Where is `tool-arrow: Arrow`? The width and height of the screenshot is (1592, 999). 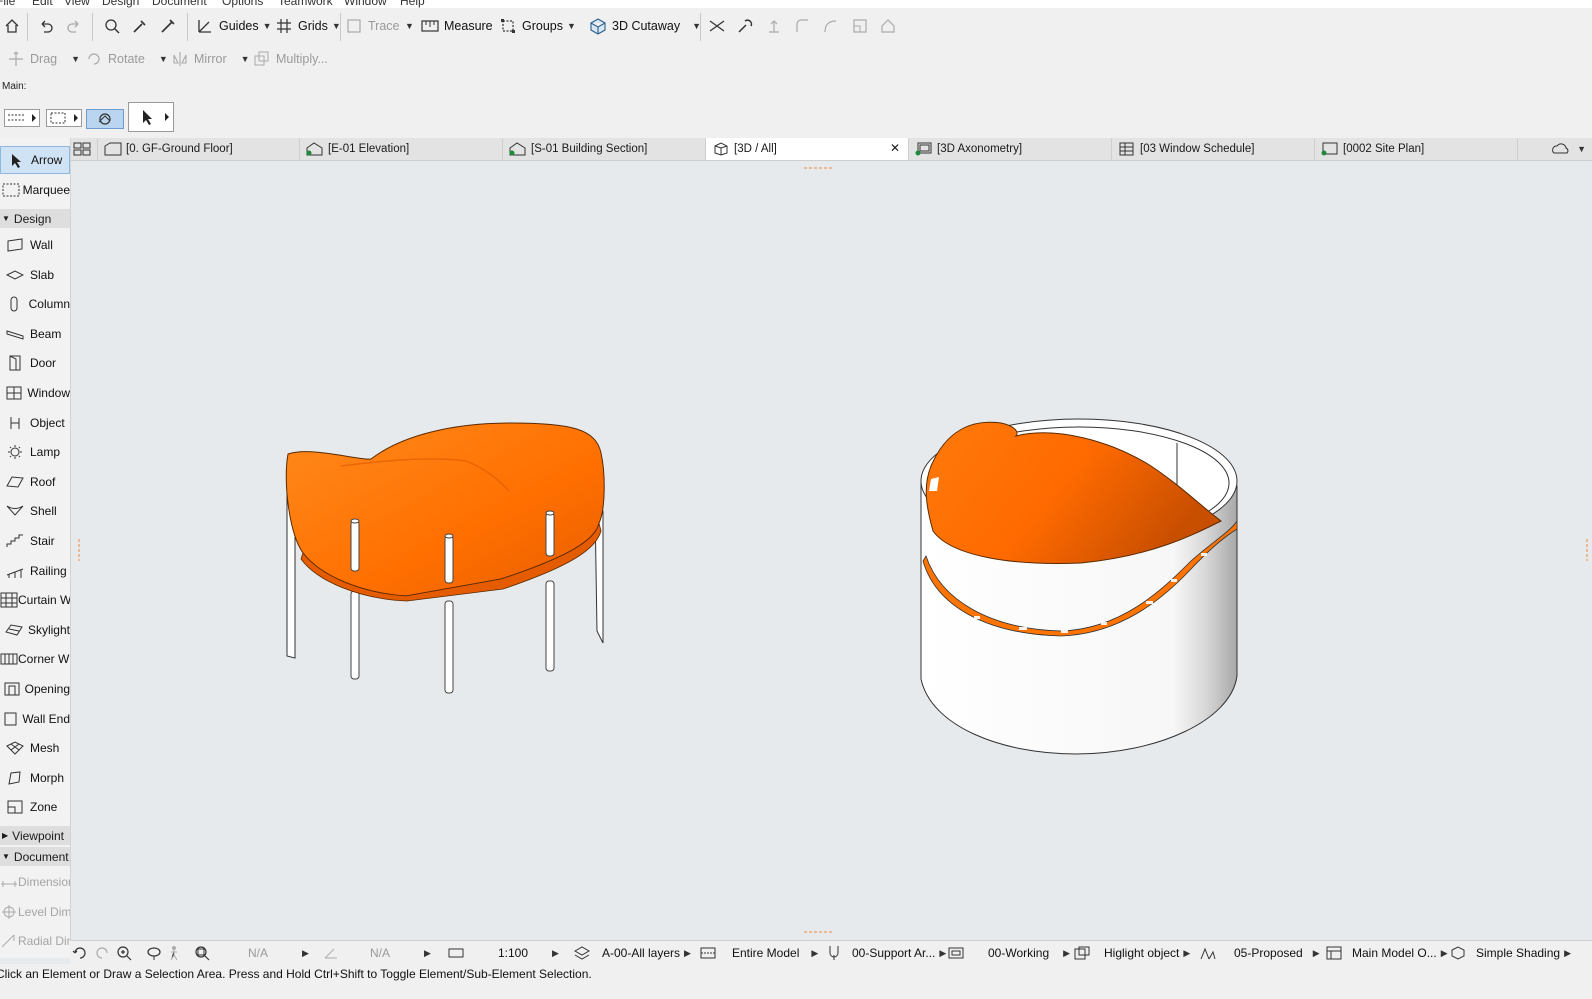
tool-arrow: Arrow is located at coordinates (35, 160).